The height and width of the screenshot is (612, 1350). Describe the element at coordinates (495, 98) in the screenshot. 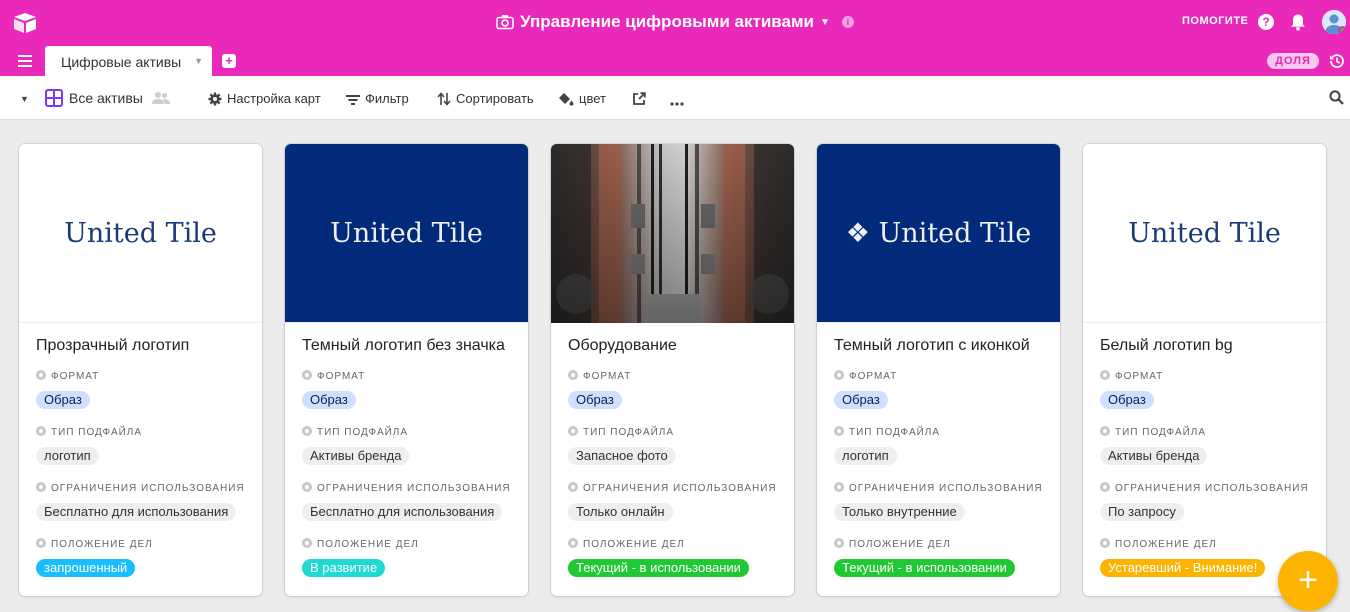

I see `sort-label: Сортировать` at that location.